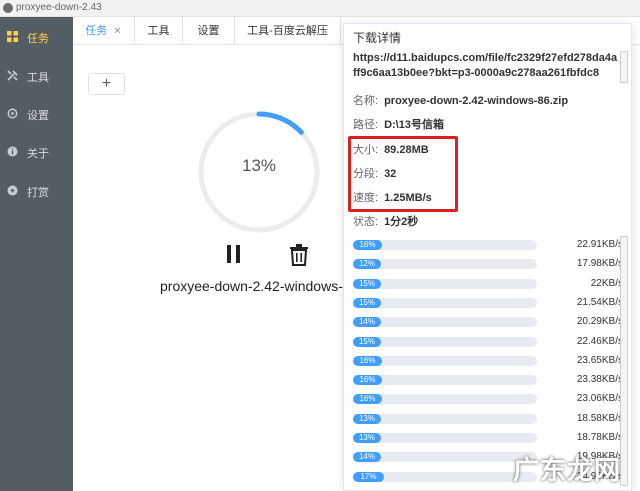 This screenshot has width=640, height=491. Describe the element at coordinates (8, 8) in the screenshot. I see `app-icon` at that location.